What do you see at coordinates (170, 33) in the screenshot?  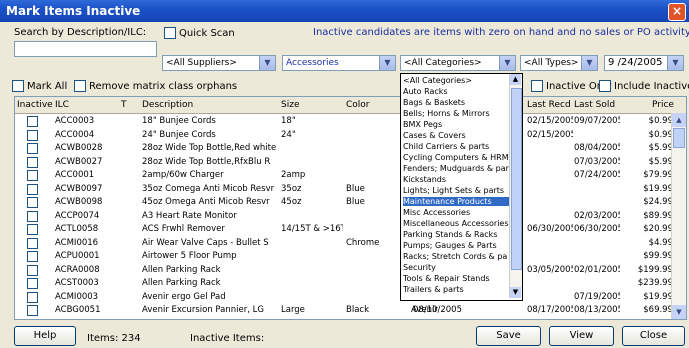 I see `quick-scan-box` at bounding box center [170, 33].